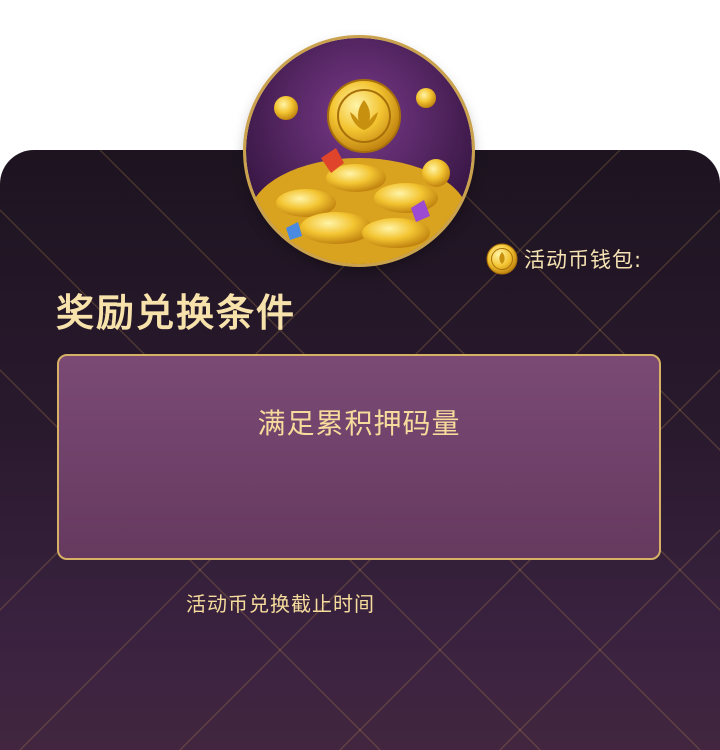 Image resolution: width=720 pixels, height=750 pixels. What do you see at coordinates (176, 313) in the screenshot?
I see `section-title: 奖励兑换条件` at bounding box center [176, 313].